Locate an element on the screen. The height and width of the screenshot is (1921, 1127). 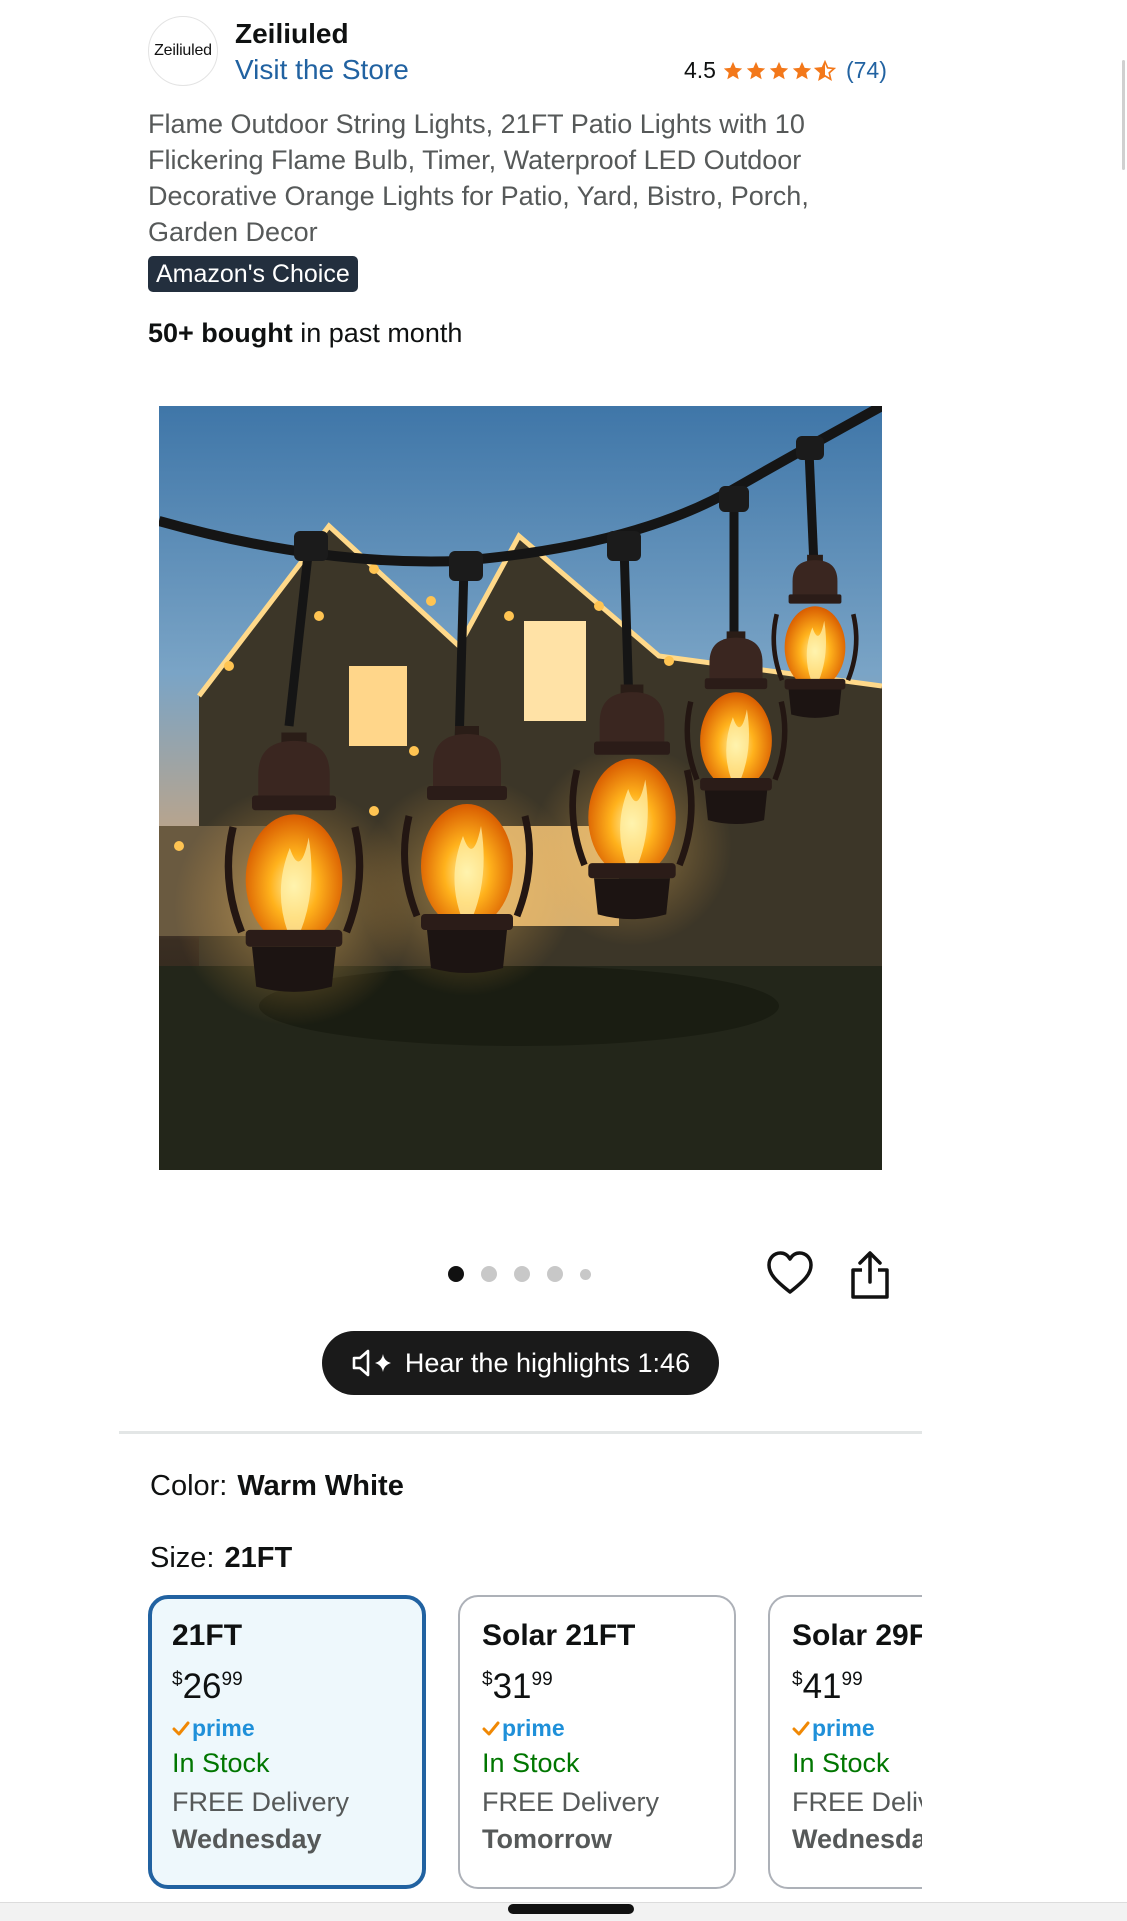
variant-name: Solar 29FT is located at coordinates (857, 1635).